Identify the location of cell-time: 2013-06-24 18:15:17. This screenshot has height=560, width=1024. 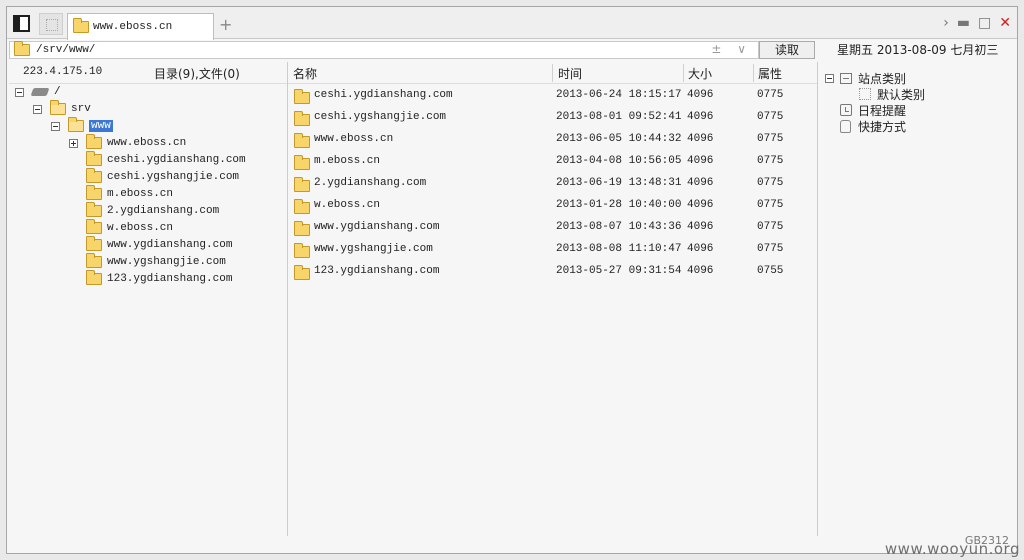
(619, 95).